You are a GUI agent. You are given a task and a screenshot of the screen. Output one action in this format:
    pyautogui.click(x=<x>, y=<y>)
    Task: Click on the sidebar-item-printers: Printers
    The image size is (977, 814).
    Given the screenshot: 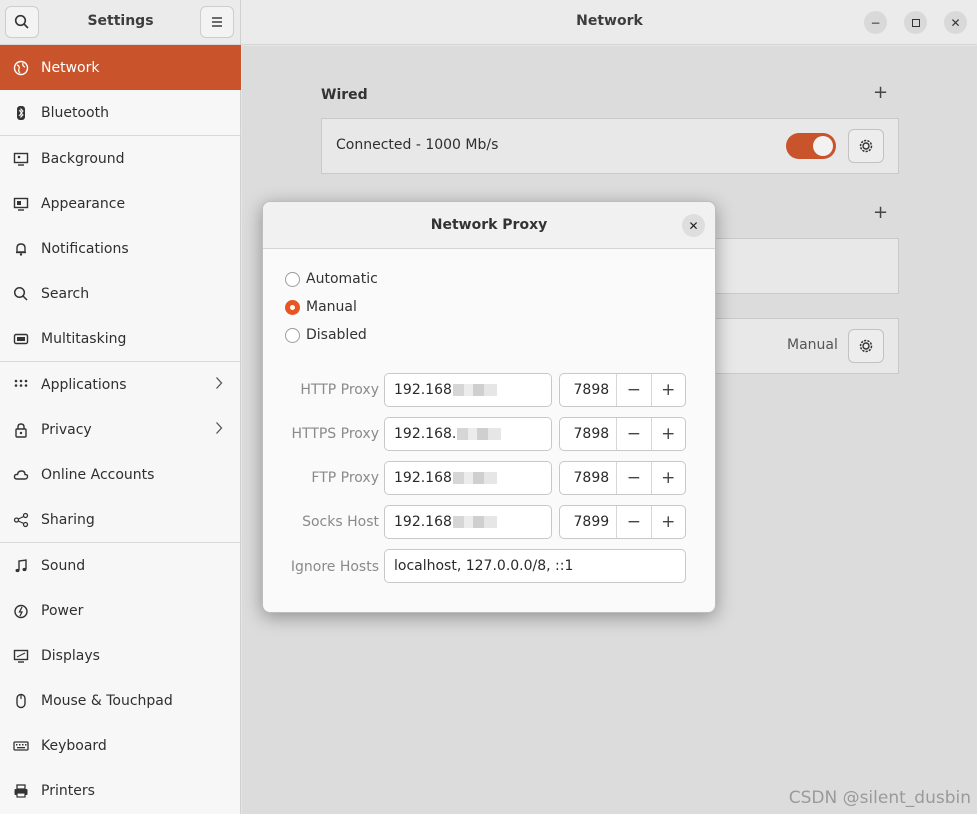 What is the action you would take?
    pyautogui.click(x=120, y=790)
    